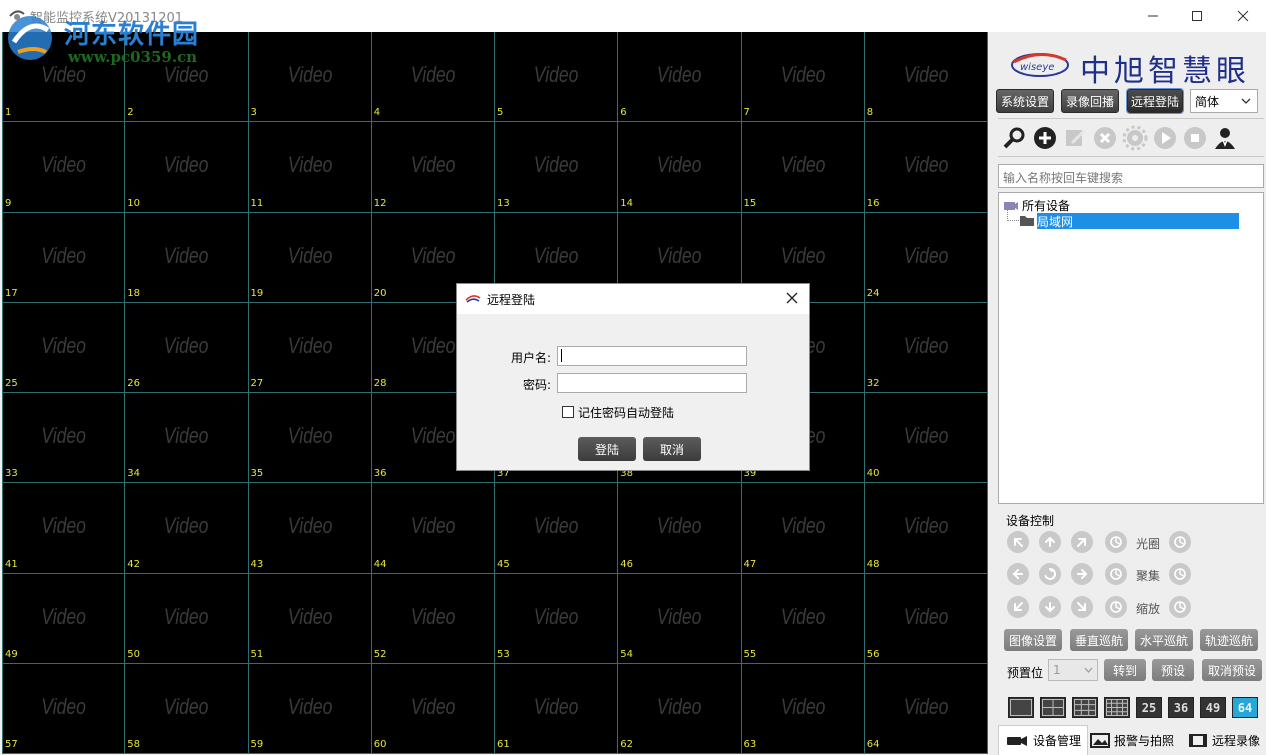 The image size is (1266, 755). What do you see at coordinates (1105, 138) in the screenshot?
I see `delete-icon` at bounding box center [1105, 138].